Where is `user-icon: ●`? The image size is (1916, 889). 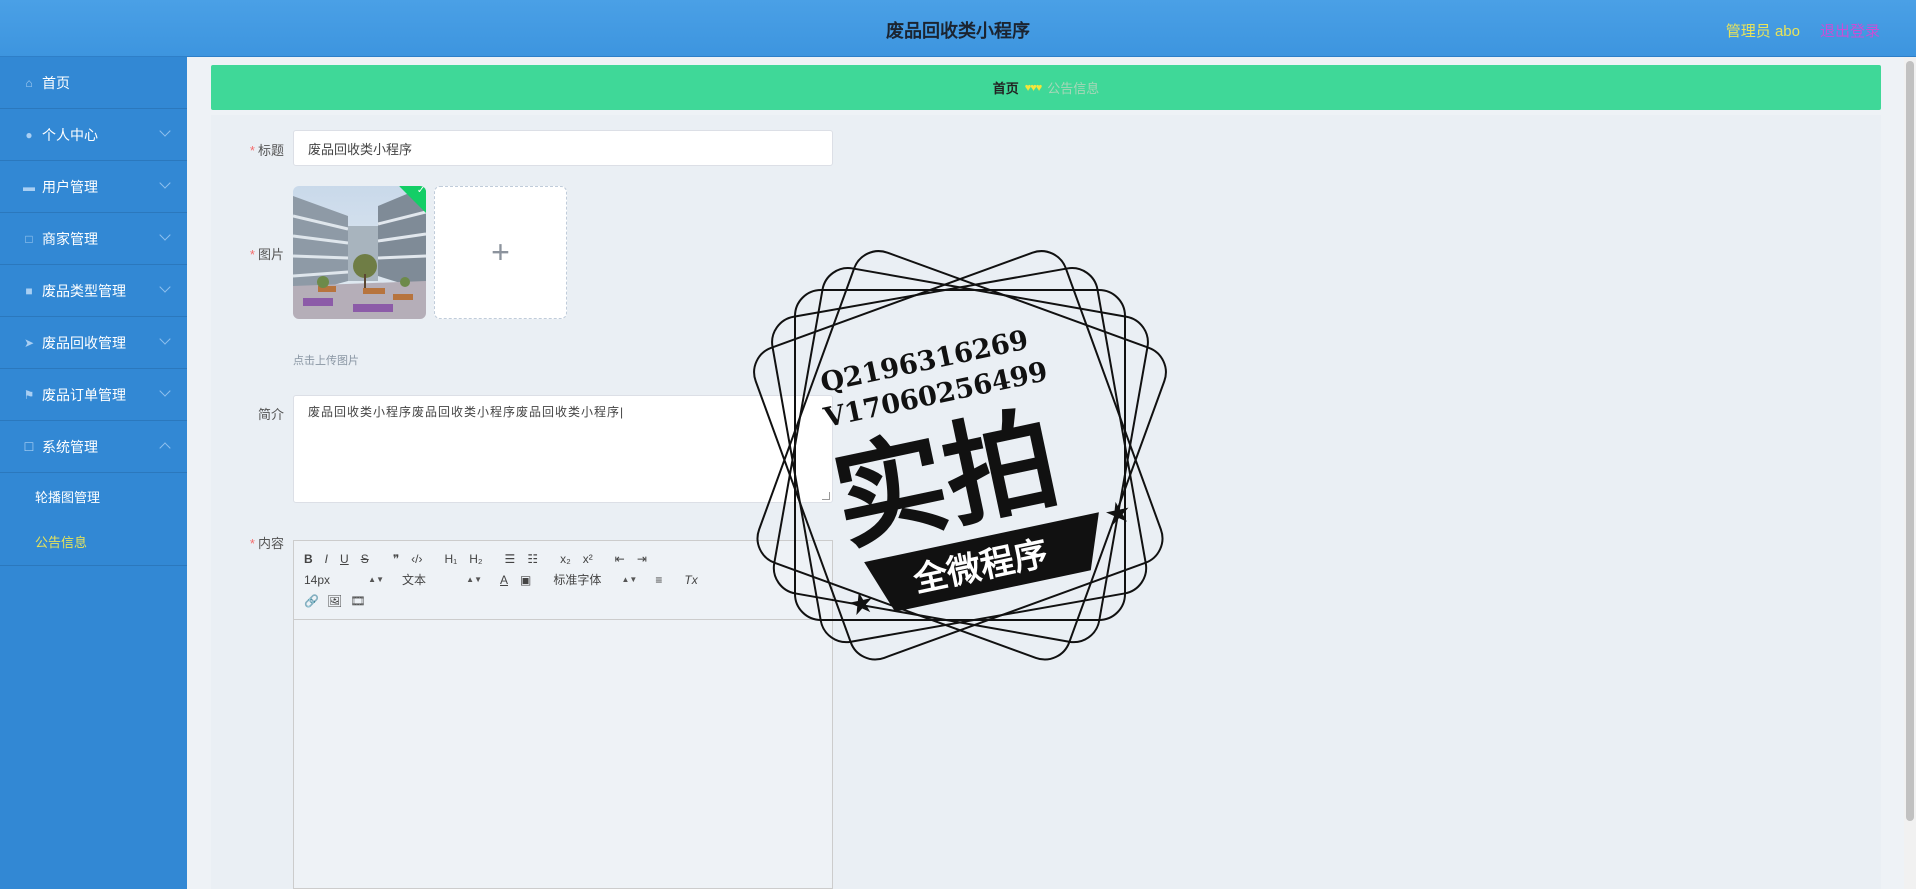
user-icon: ● is located at coordinates (29, 134).